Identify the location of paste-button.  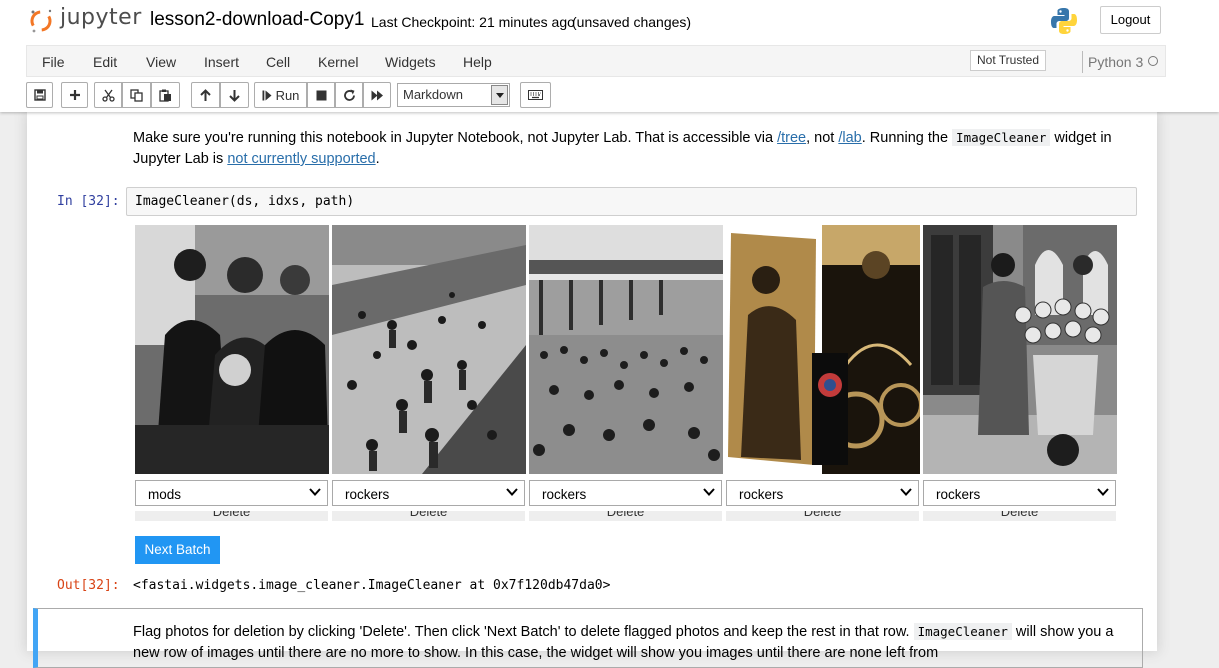
(165, 95).